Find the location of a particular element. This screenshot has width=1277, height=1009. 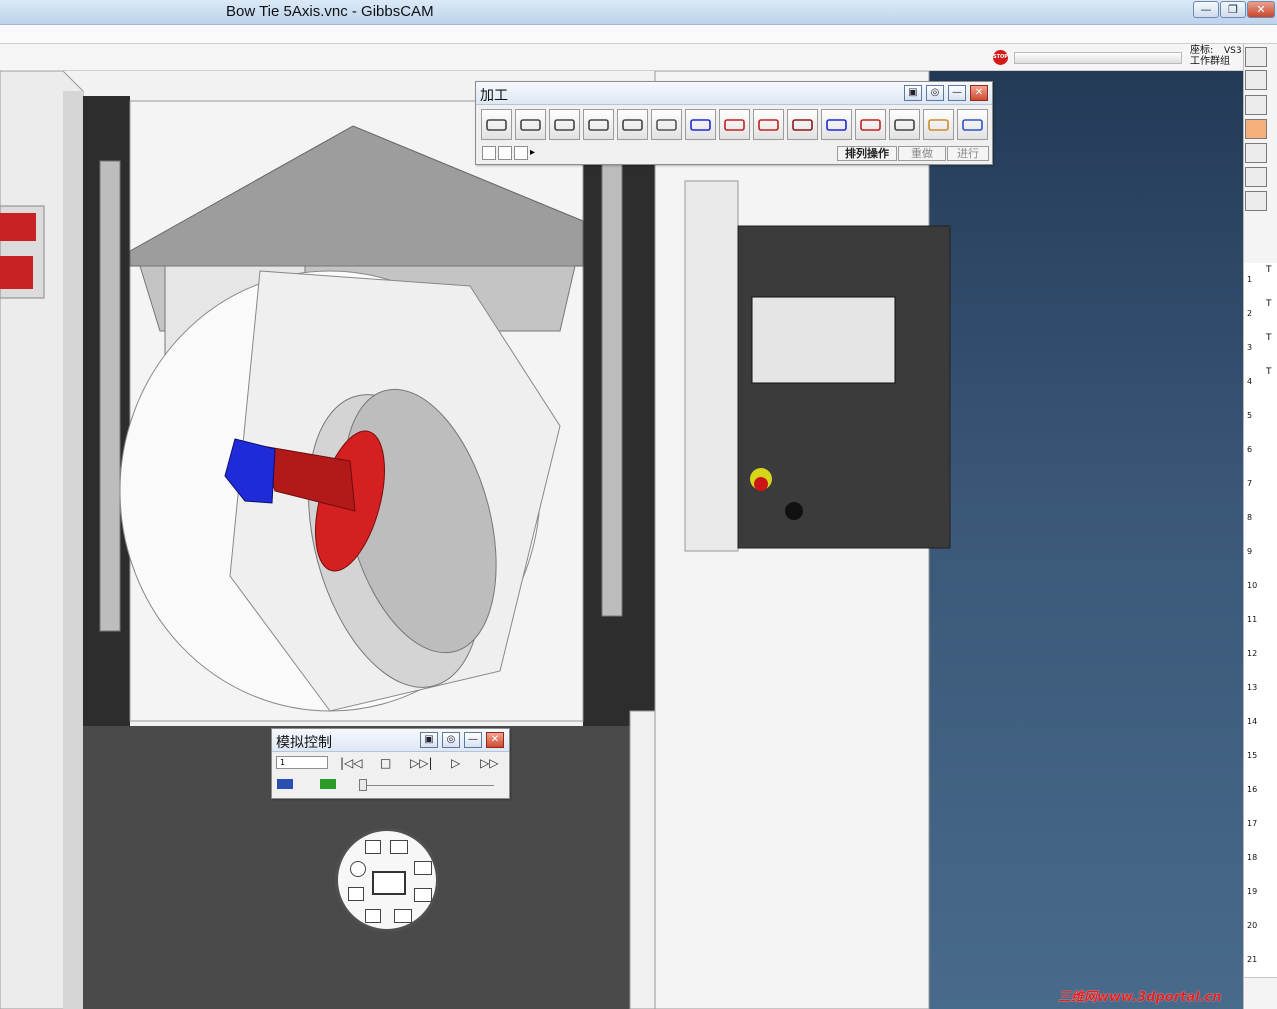

operation-row: 21 is located at coordinates (1260, 960).